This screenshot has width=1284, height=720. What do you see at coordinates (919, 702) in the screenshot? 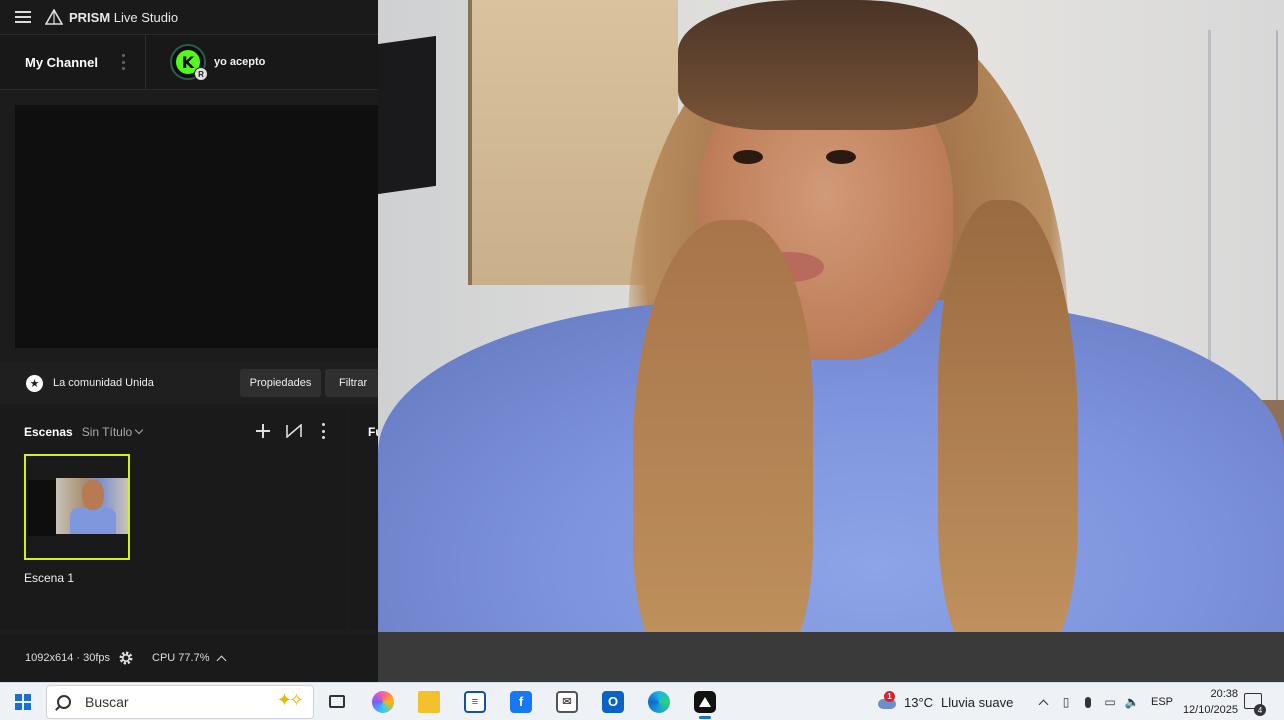
I see `weather-temperature: 13°C` at bounding box center [919, 702].